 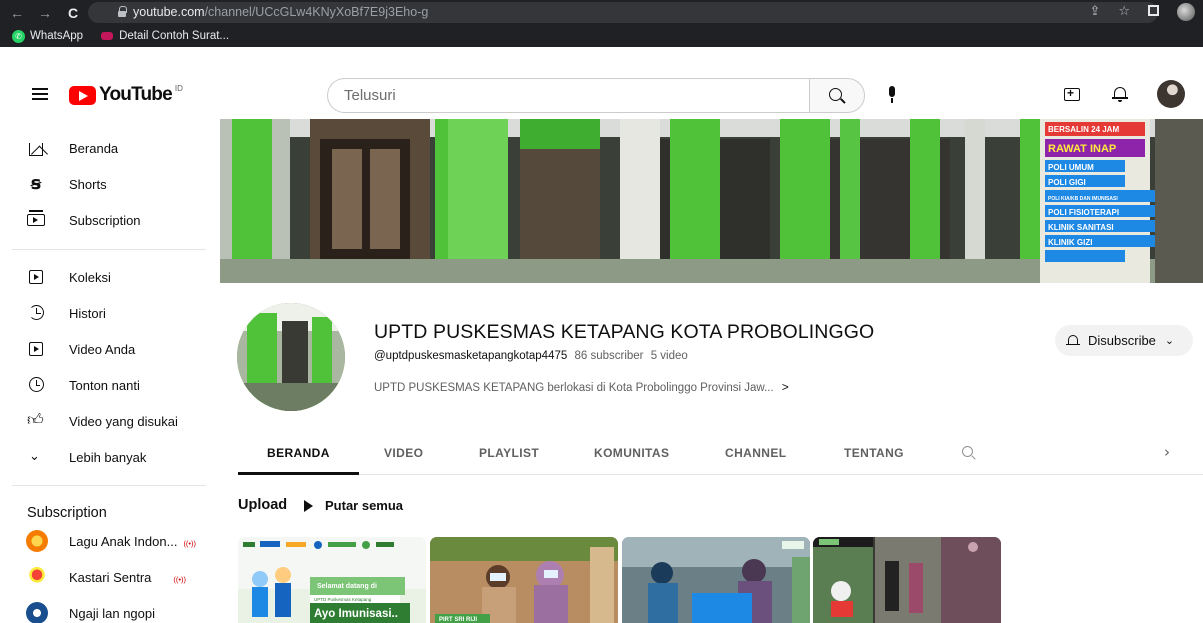 What do you see at coordinates (110, 220) in the screenshot?
I see `sidebar-item-subscription: Subscription` at bounding box center [110, 220].